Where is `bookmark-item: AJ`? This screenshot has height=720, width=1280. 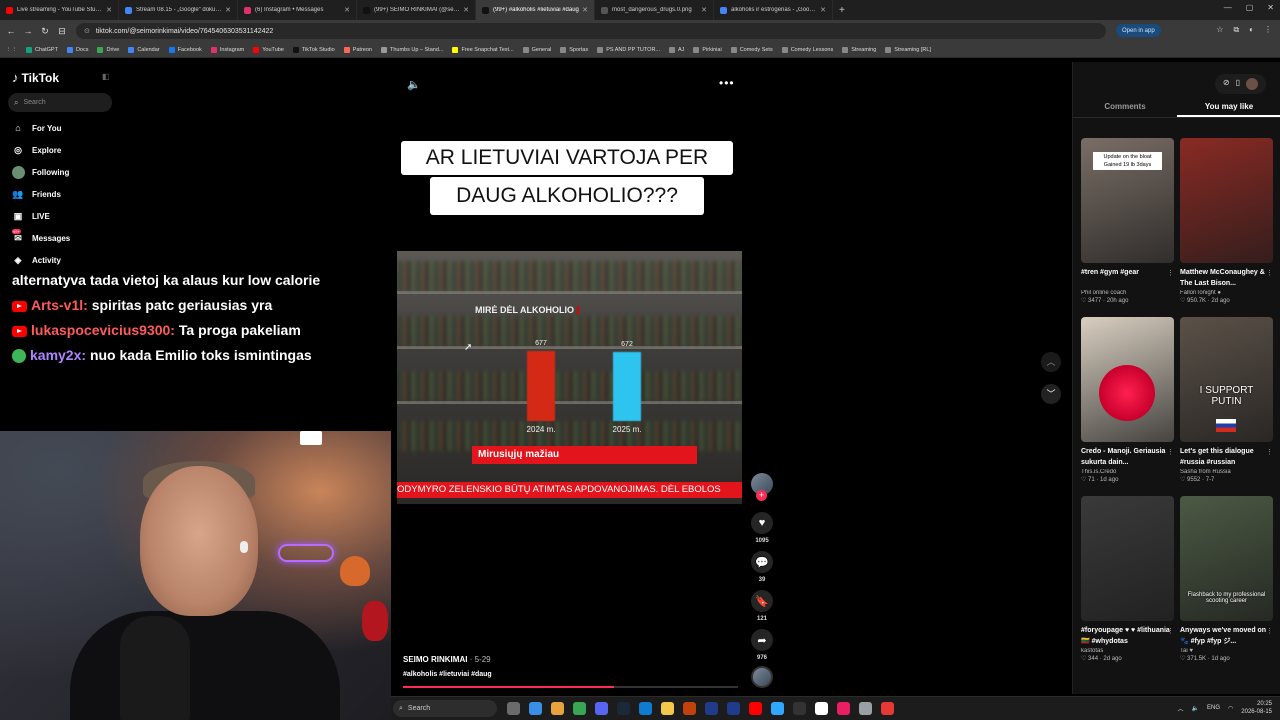 bookmark-item: AJ is located at coordinates (676, 49).